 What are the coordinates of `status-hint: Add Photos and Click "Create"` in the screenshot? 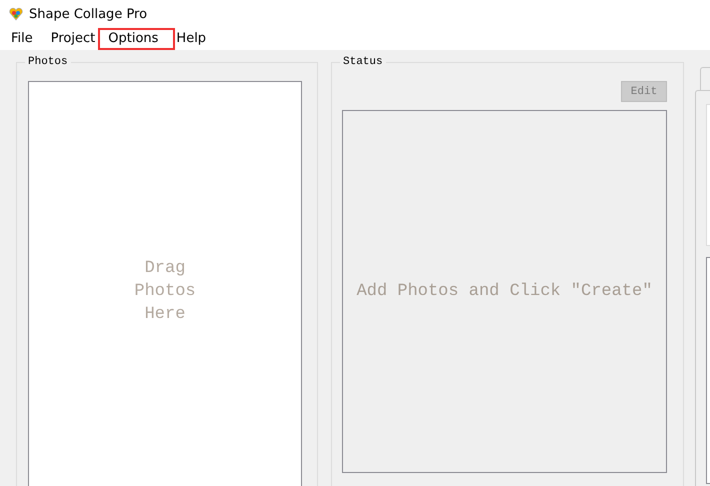 It's located at (504, 291).